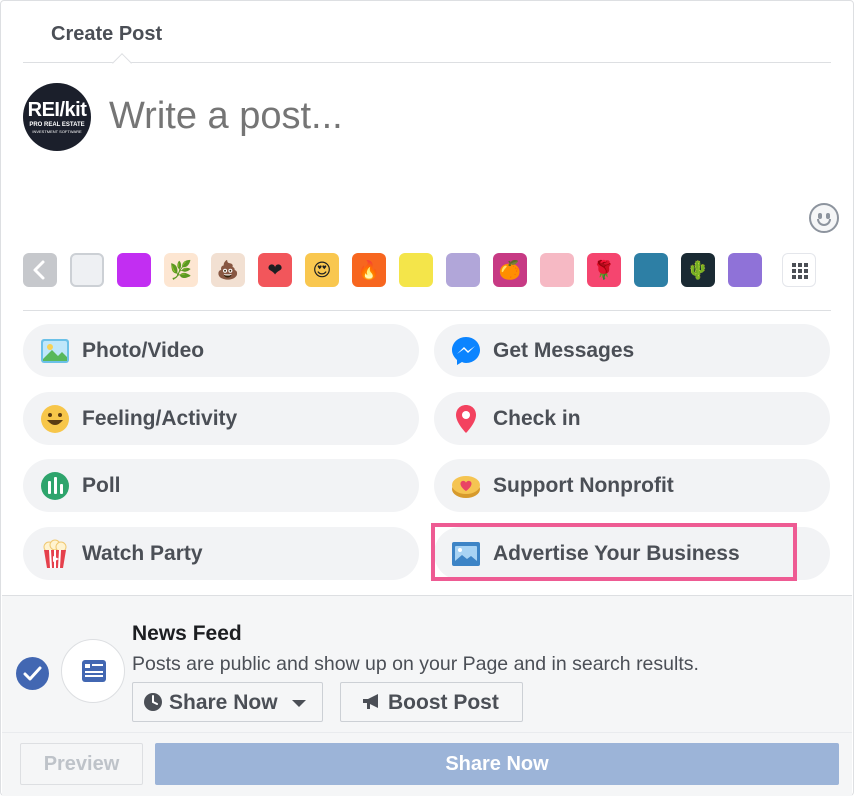  I want to click on orange-leaf-icon: 🌿, so click(181, 270).